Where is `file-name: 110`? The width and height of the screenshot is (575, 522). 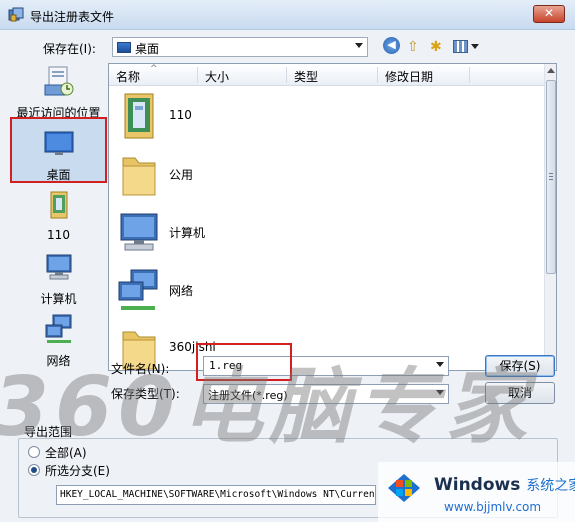
file-name: 110 is located at coordinates (180, 115).